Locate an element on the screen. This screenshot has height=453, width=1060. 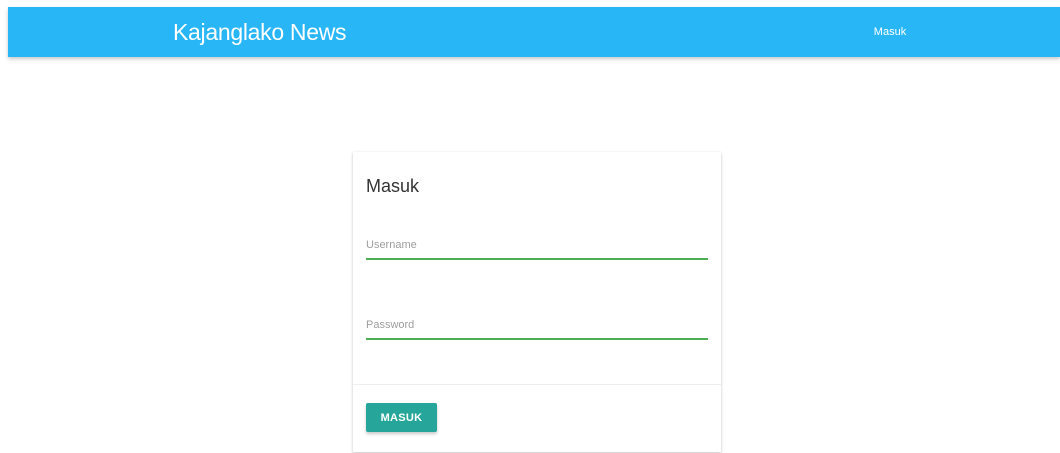
username-input is located at coordinates (537, 246).